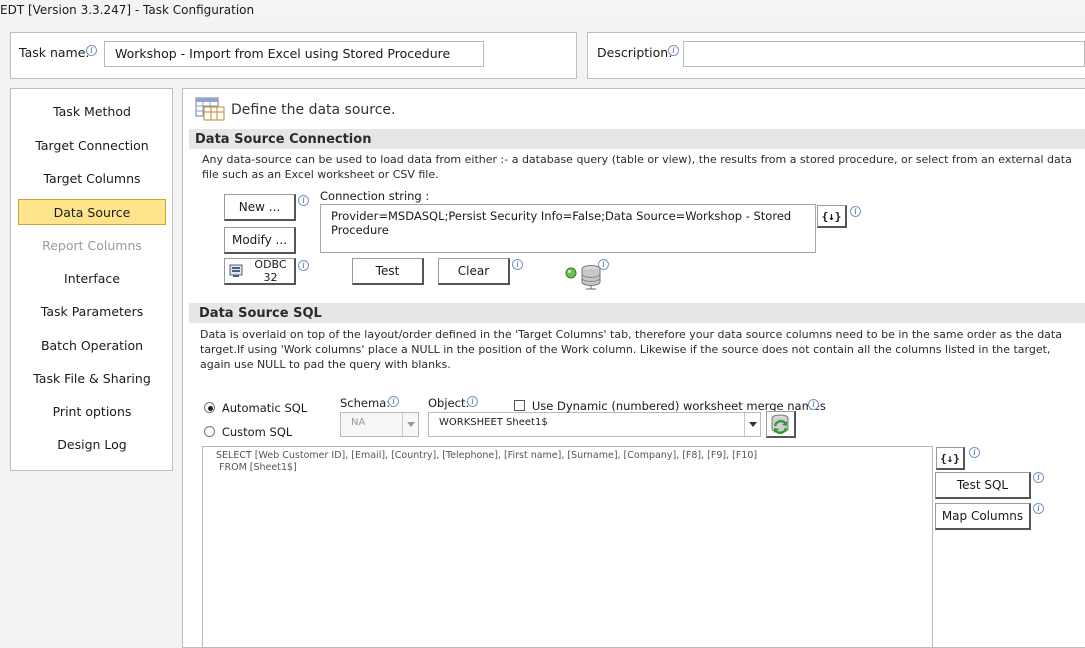 The image size is (1085, 648). What do you see at coordinates (974, 452) in the screenshot?
I see `sql-variable-info-icon: i` at bounding box center [974, 452].